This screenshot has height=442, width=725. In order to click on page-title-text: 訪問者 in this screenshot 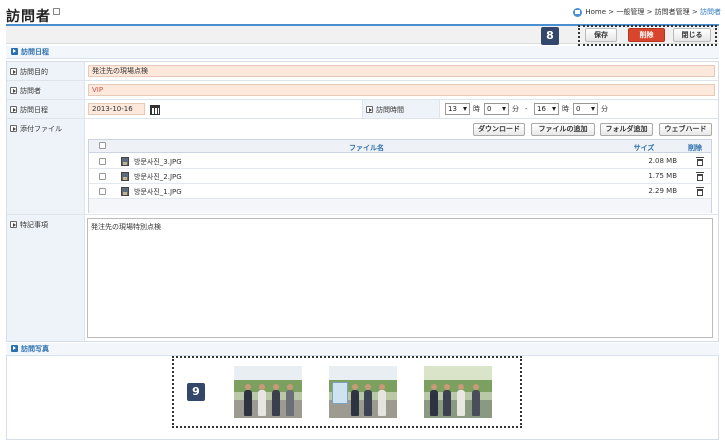, I will do `click(28, 17)`.